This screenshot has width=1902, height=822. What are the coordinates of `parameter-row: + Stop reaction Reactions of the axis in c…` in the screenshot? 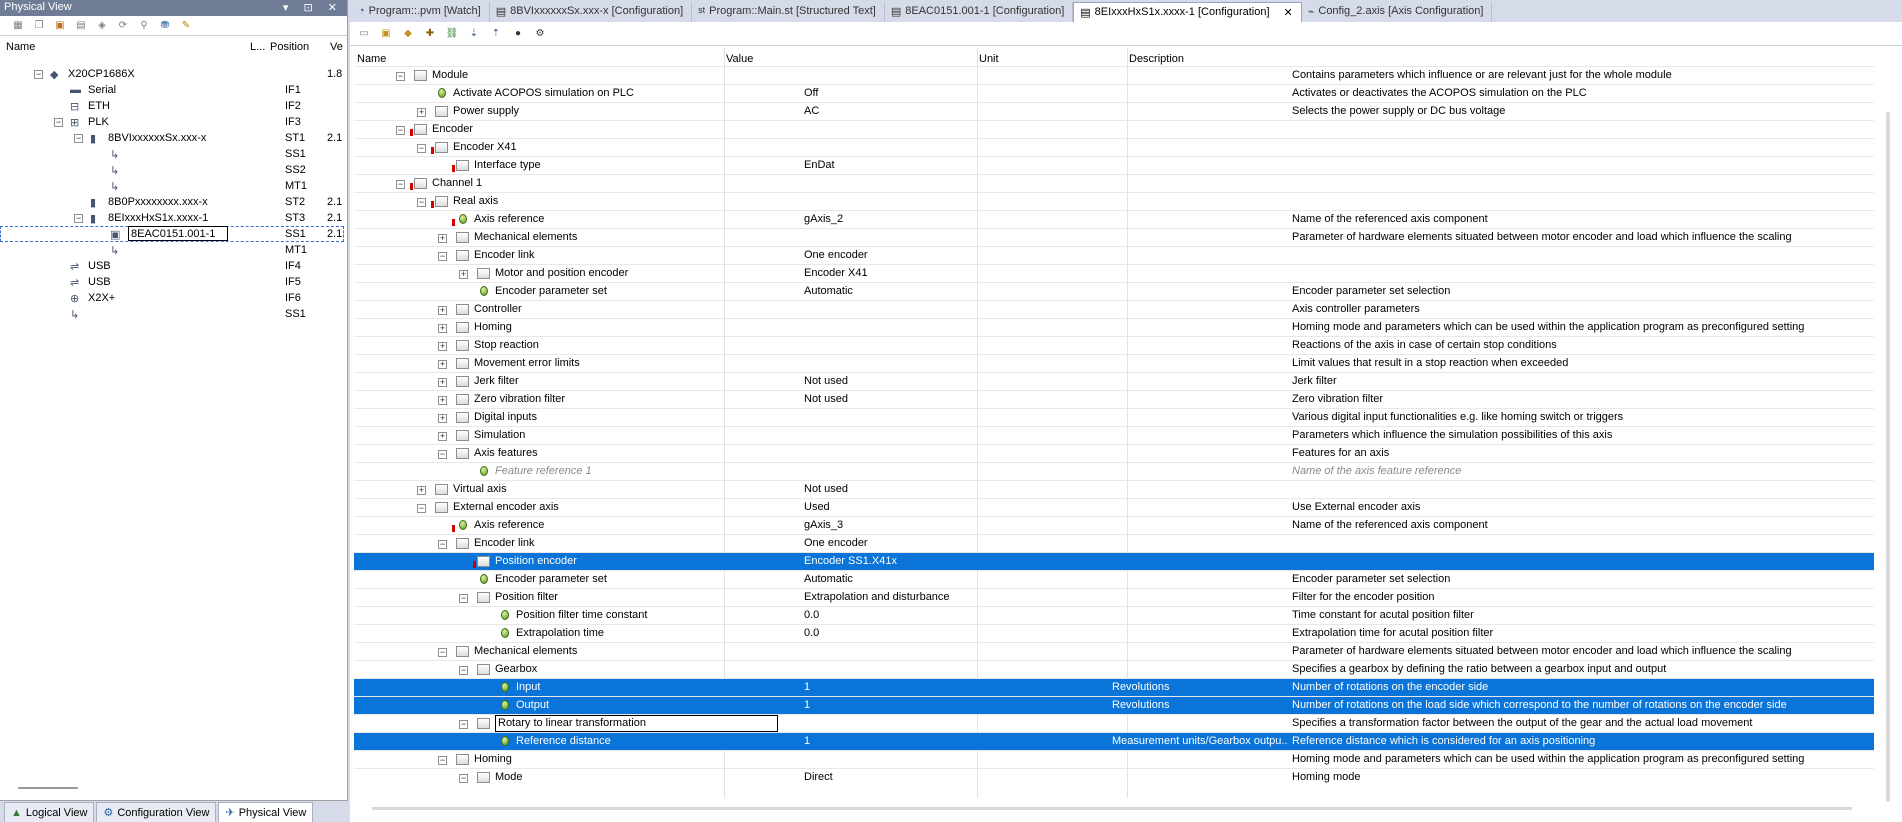 It's located at (1114, 345).